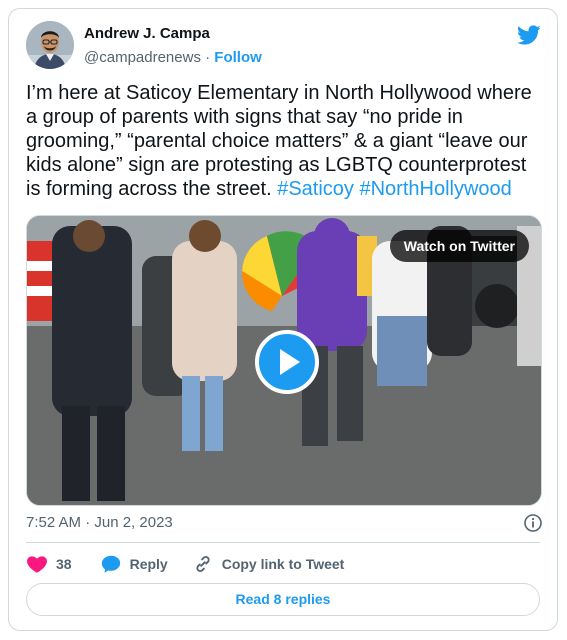 This screenshot has width=567, height=640. What do you see at coordinates (147, 33) in the screenshot?
I see `author-name: Andrew J. Campa` at bounding box center [147, 33].